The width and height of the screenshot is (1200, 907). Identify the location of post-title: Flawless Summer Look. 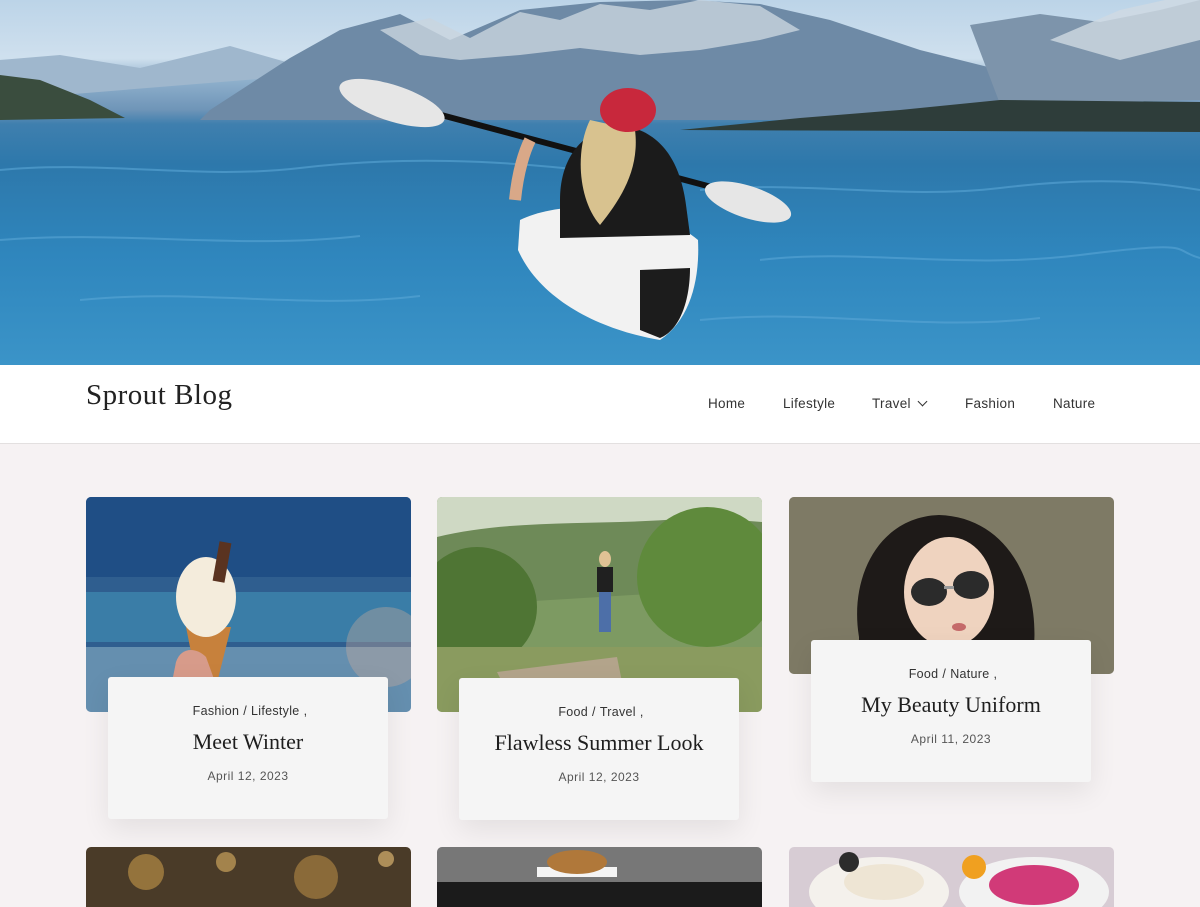
(599, 743).